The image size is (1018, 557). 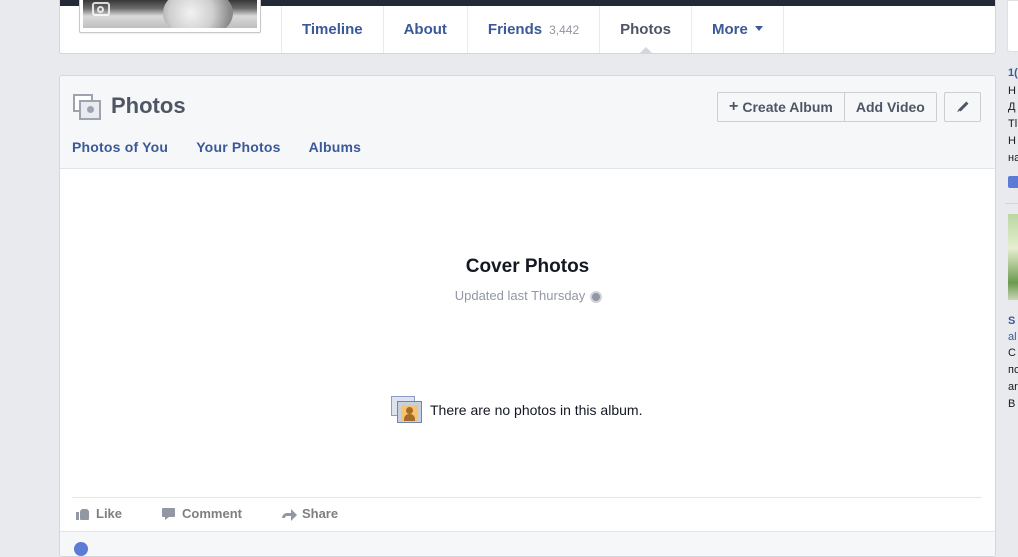 I want to click on sidebar-text: С, so click(x=1012, y=353).